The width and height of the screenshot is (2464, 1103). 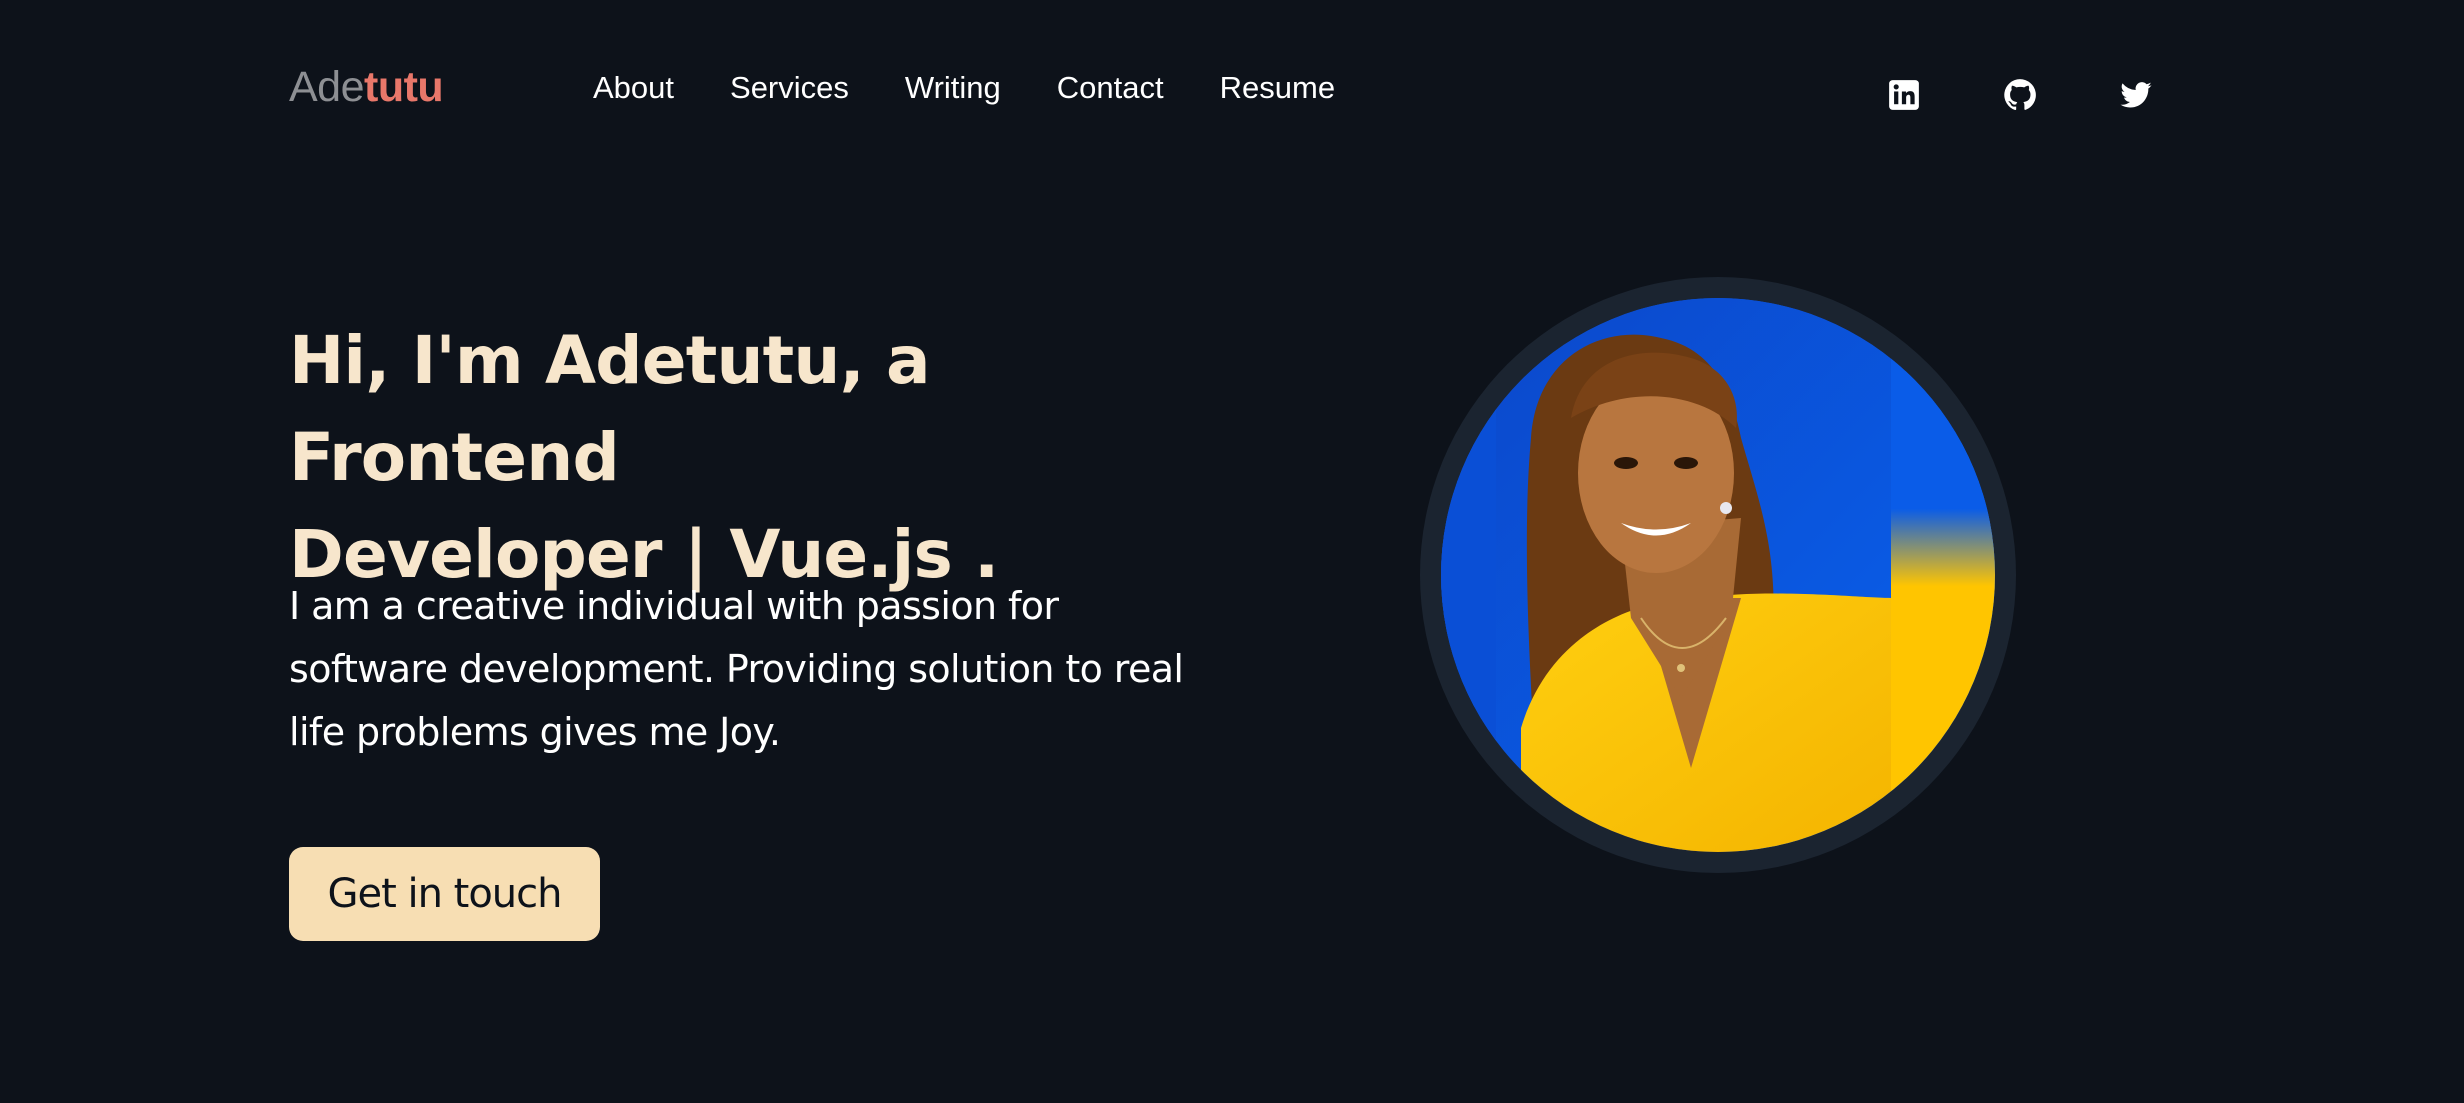 I want to click on nav-about: About, so click(x=633, y=87).